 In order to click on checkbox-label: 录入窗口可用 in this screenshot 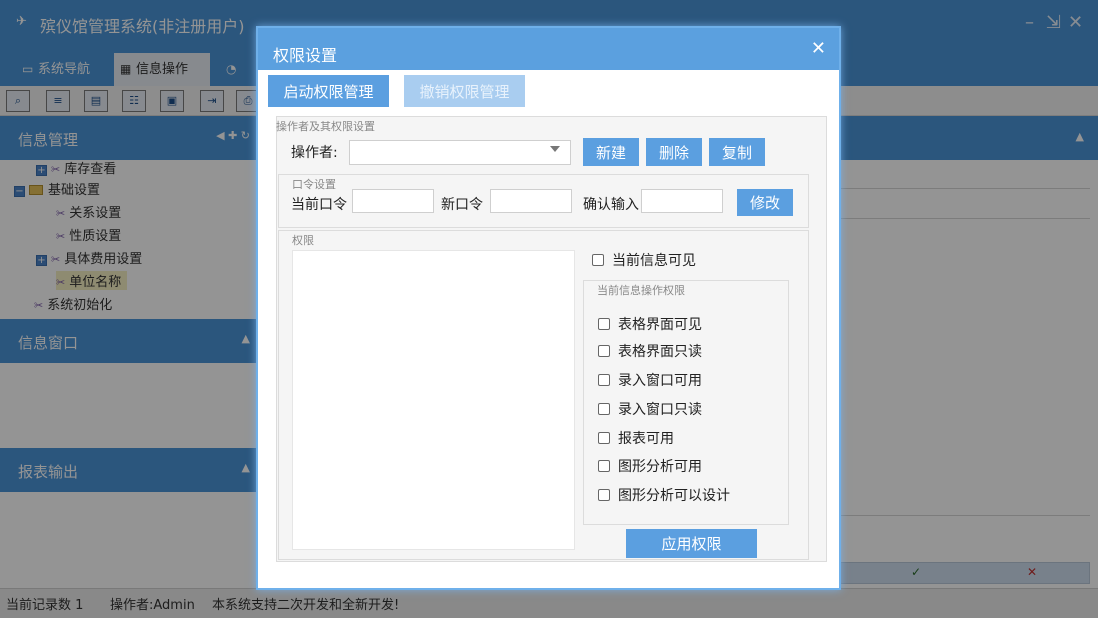, I will do `click(660, 381)`.